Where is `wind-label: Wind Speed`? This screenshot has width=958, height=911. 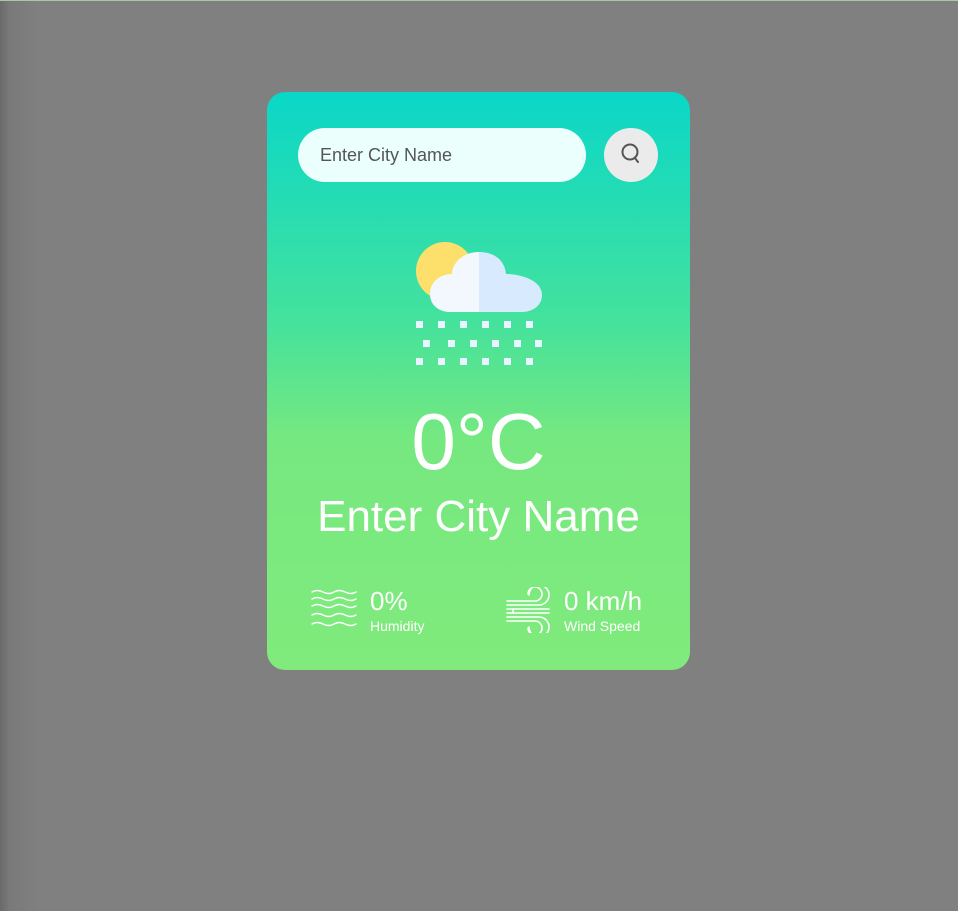
wind-label: Wind Speed is located at coordinates (602, 626).